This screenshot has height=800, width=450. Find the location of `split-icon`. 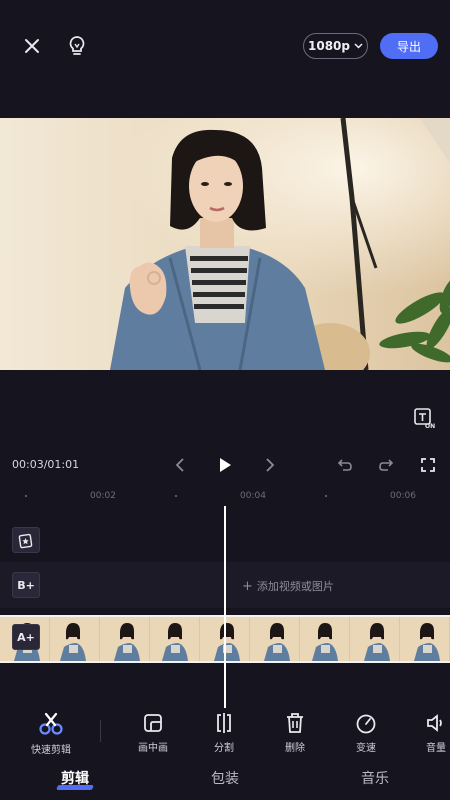

split-icon is located at coordinates (224, 723).